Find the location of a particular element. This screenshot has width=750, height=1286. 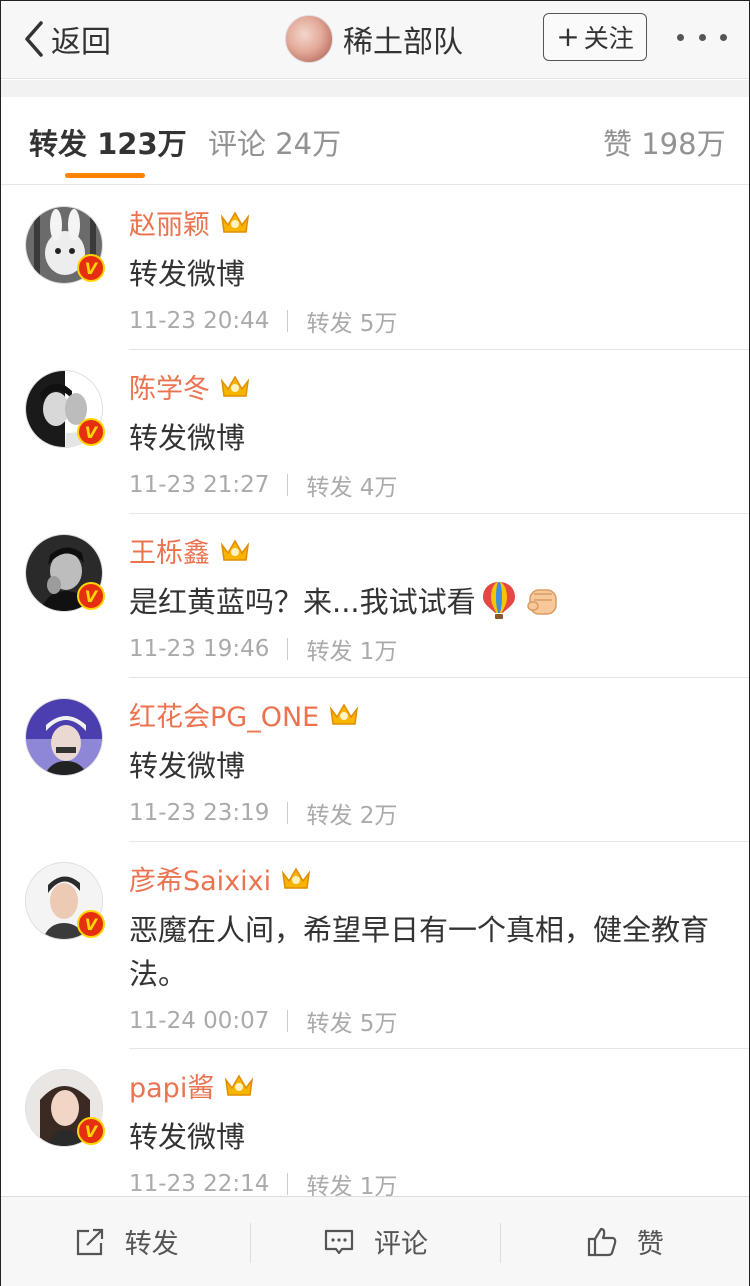

timestamp: 11-23 21:27 is located at coordinates (199, 485).